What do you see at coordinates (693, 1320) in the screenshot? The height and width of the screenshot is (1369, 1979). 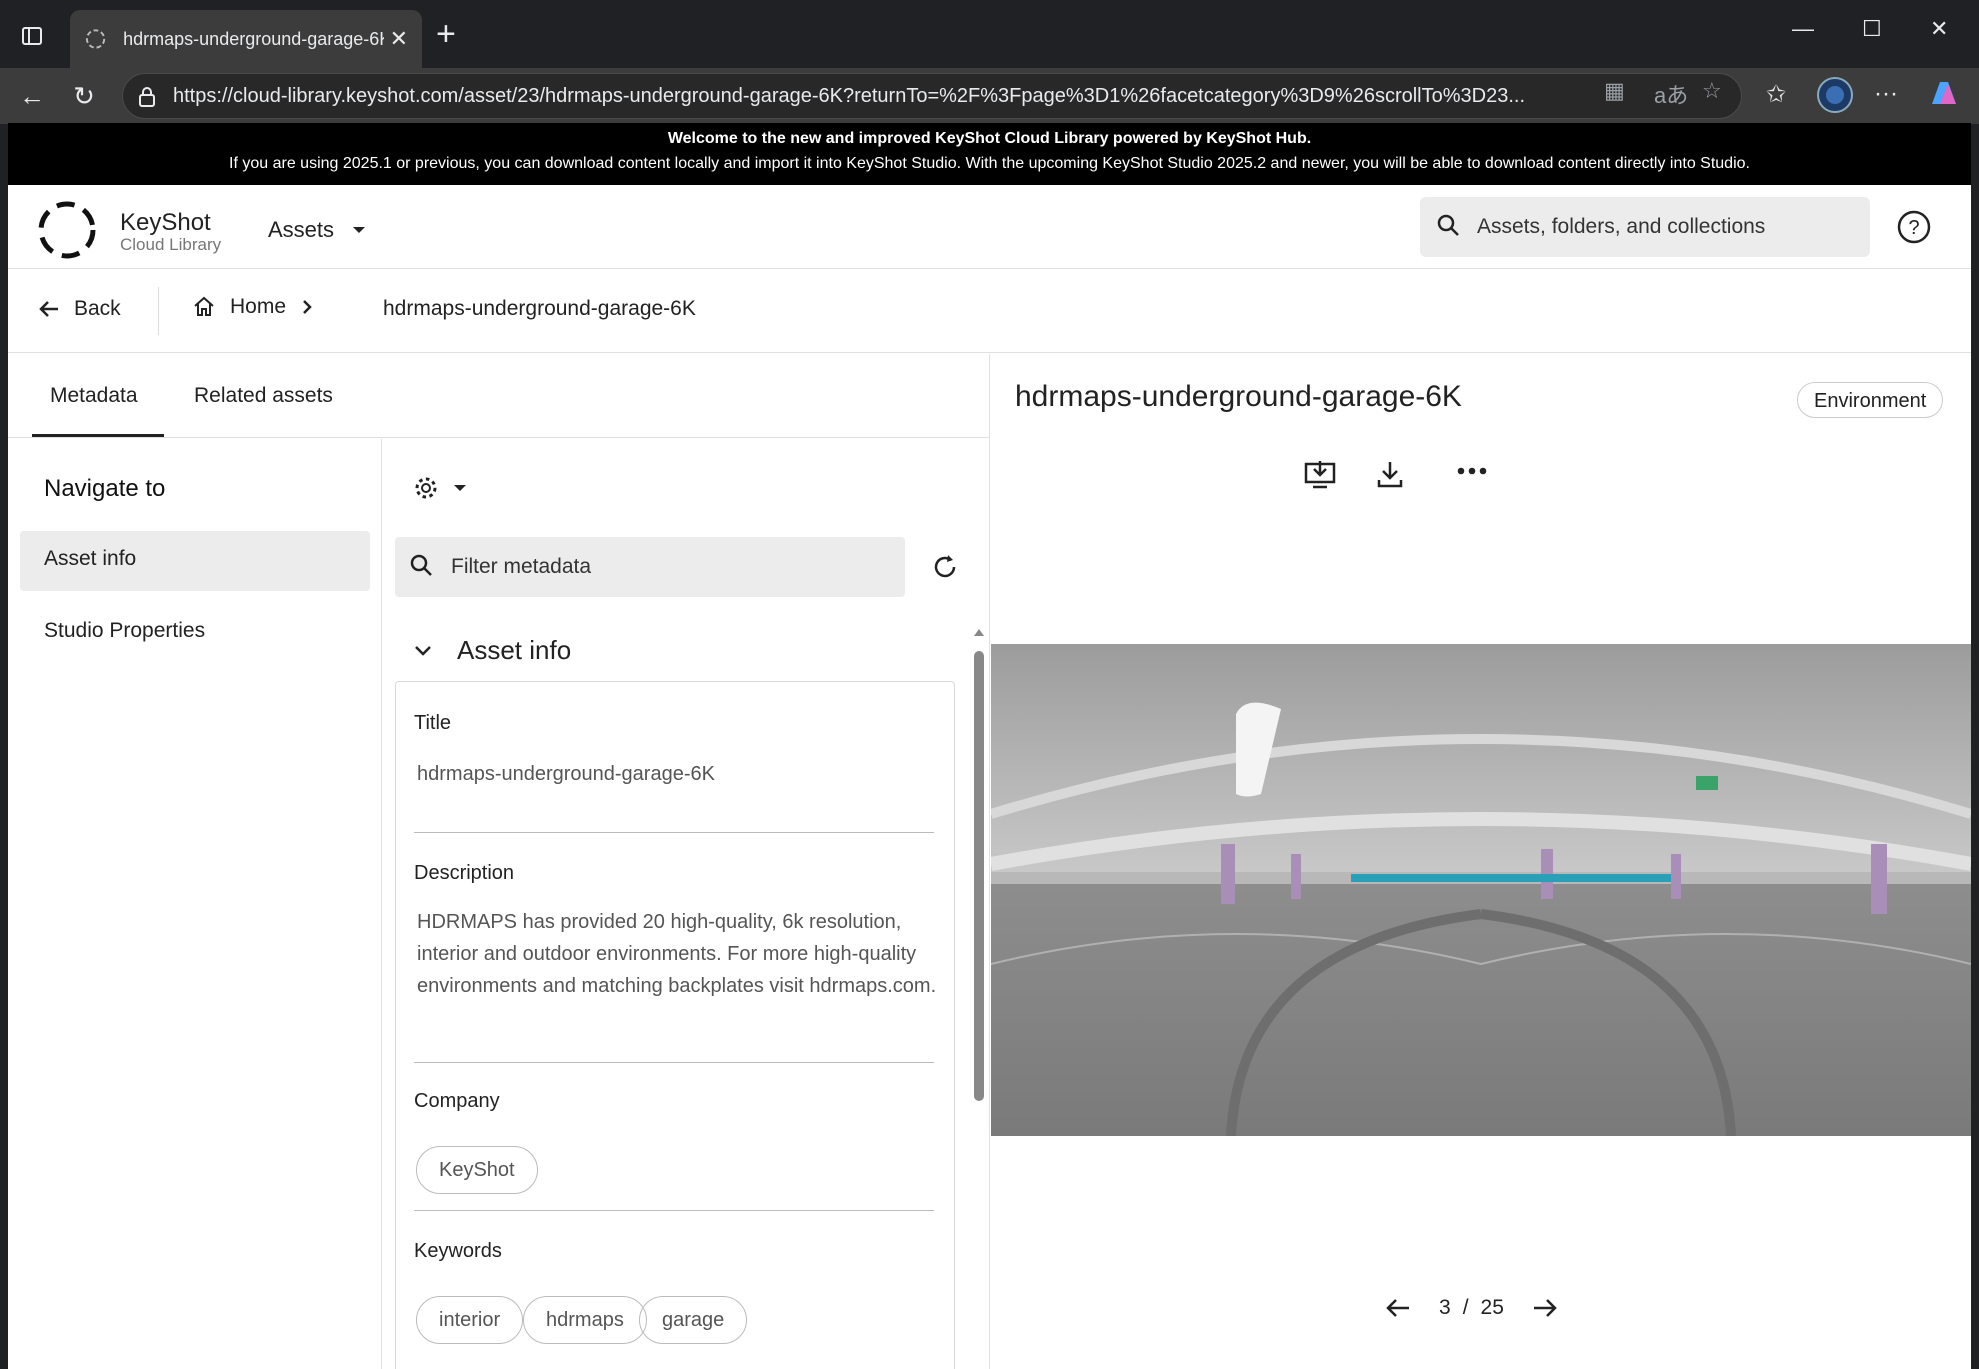 I see `keyword-chip: garage` at bounding box center [693, 1320].